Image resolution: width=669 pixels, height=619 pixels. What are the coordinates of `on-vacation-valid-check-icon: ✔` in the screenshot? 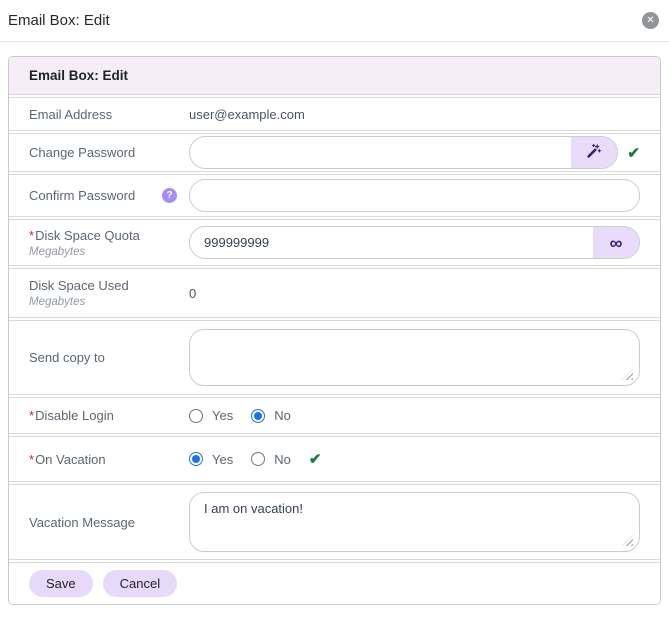 It's located at (315, 459).